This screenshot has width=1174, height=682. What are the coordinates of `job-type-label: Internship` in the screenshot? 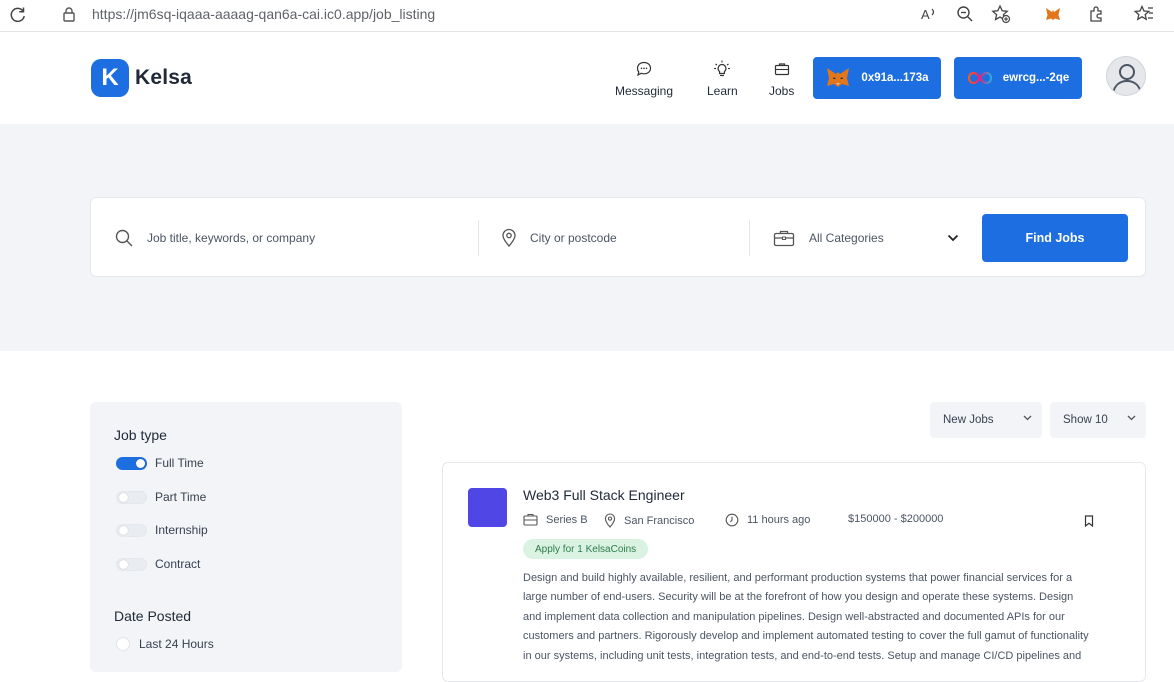 It's located at (181, 530).